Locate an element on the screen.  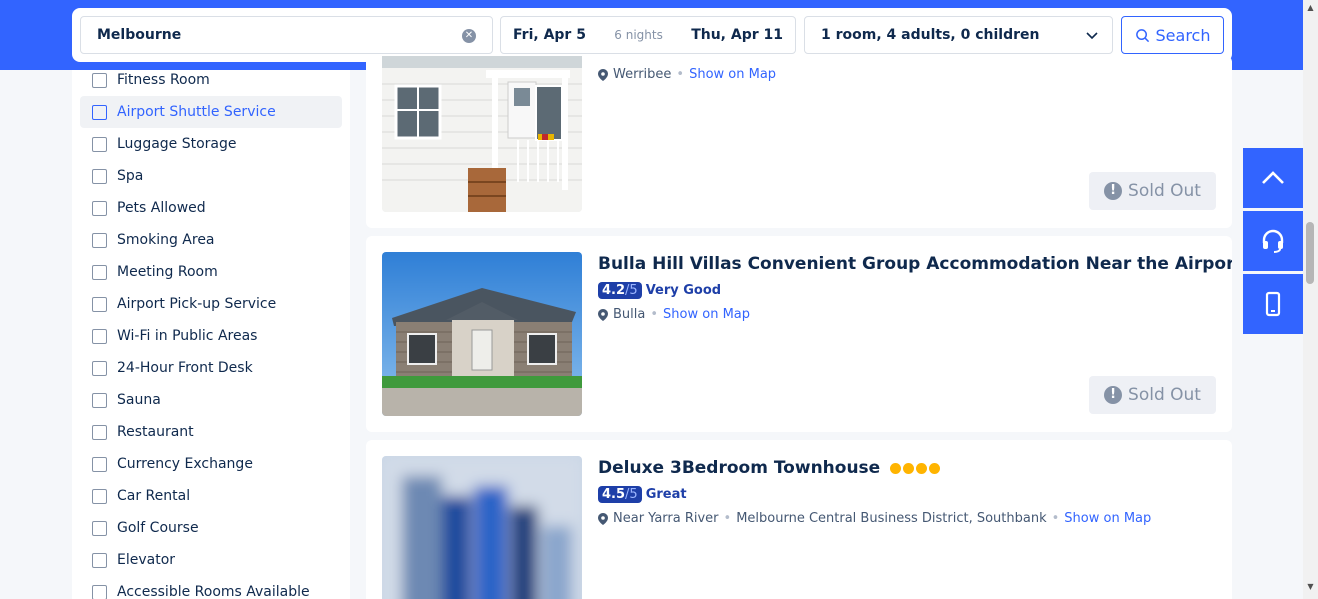
rating-text: Great is located at coordinates (666, 494).